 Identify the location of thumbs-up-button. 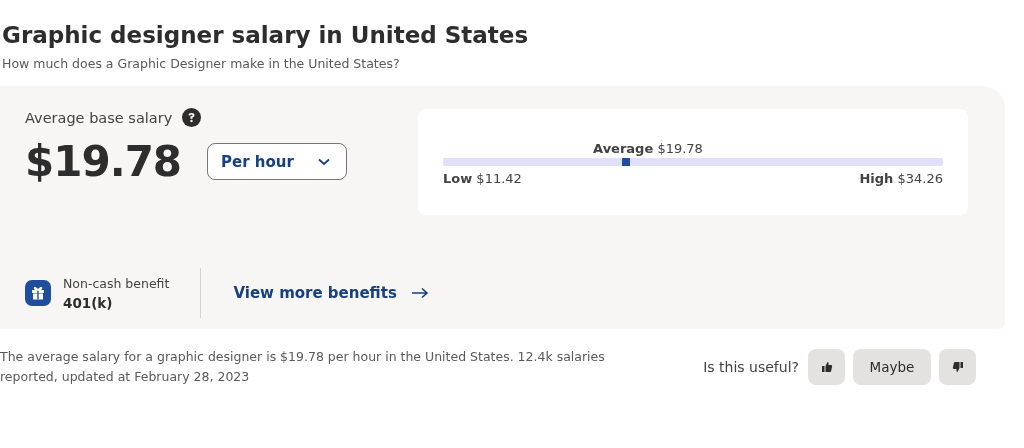
(826, 367).